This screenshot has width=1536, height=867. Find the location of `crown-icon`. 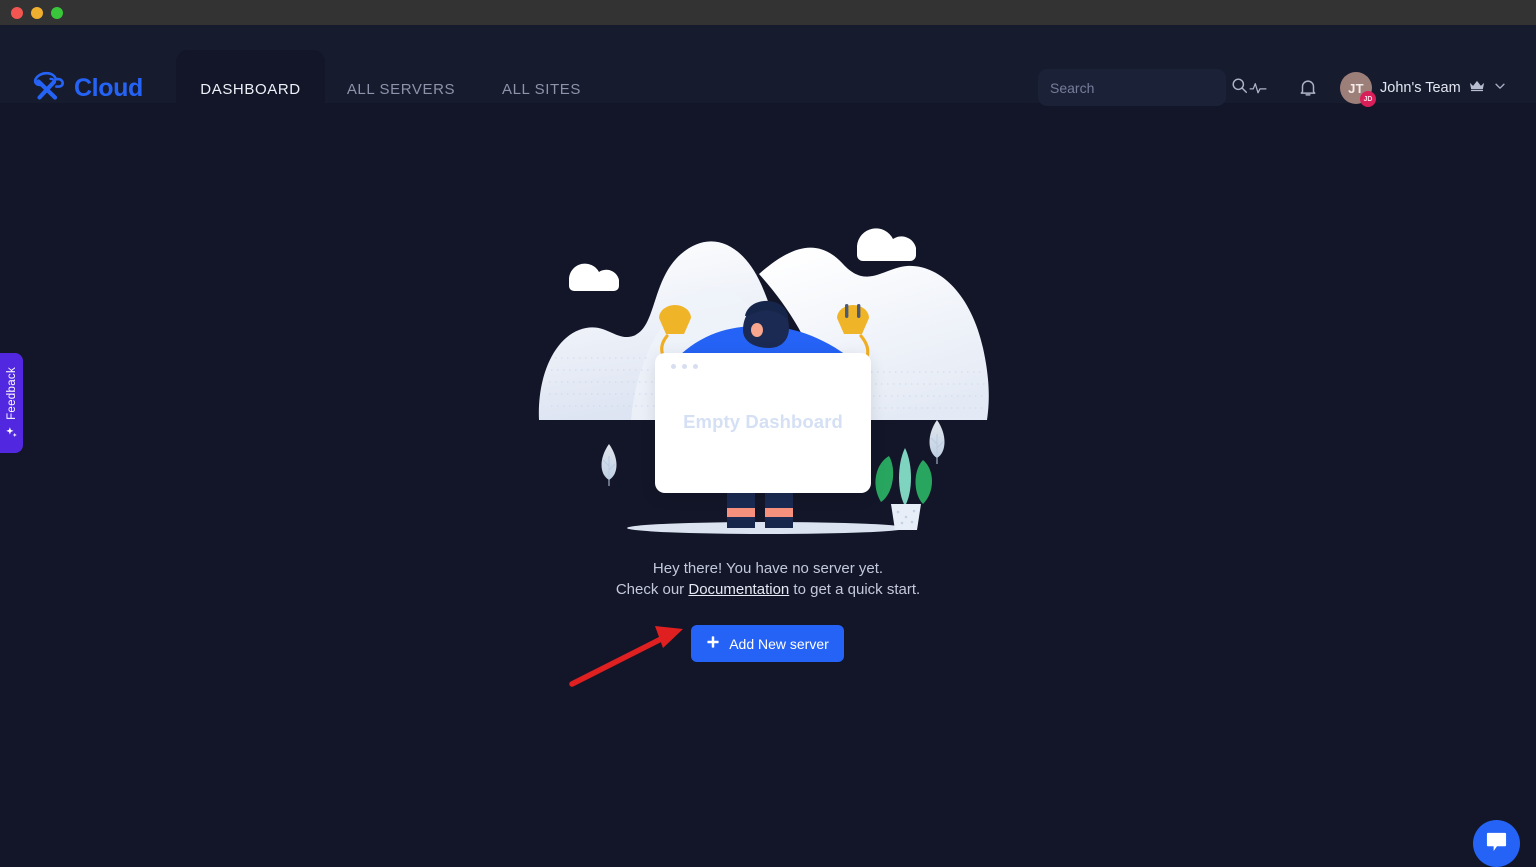

crown-icon is located at coordinates (1477, 88).